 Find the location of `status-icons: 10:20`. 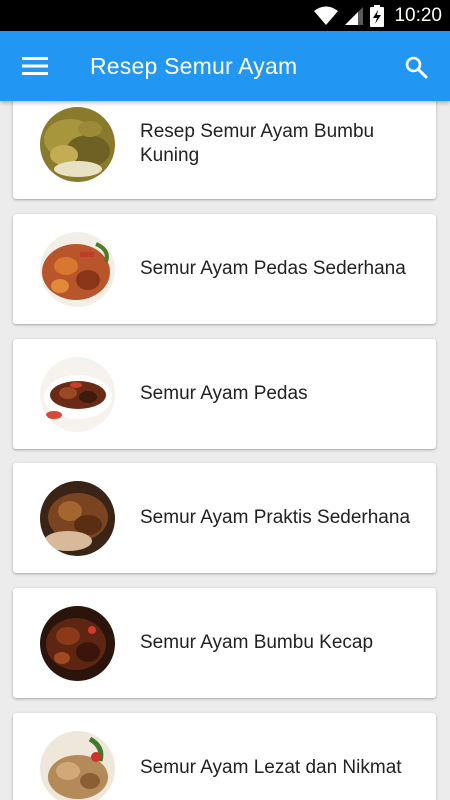

status-icons: 10:20 is located at coordinates (378, 15).